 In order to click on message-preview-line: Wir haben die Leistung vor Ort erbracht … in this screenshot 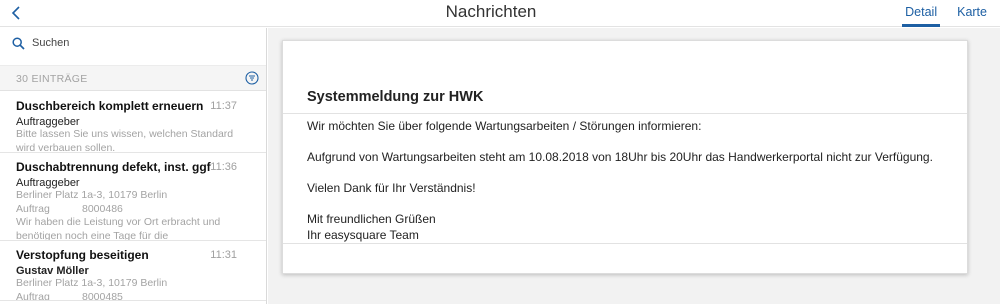, I will do `click(118, 222)`.